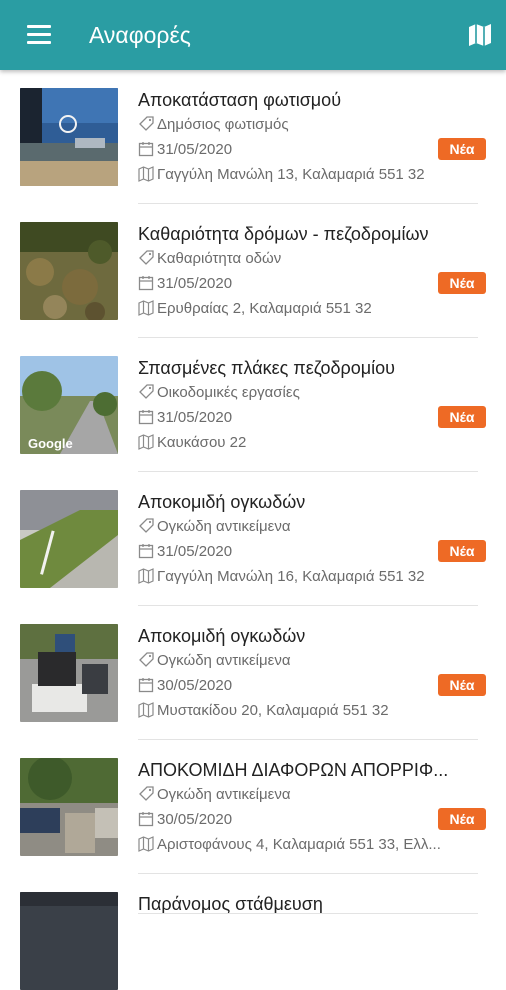 This screenshot has width=506, height=990. Describe the element at coordinates (230, 904) in the screenshot. I see `report-title: Παράνομος στάθμευση` at that location.